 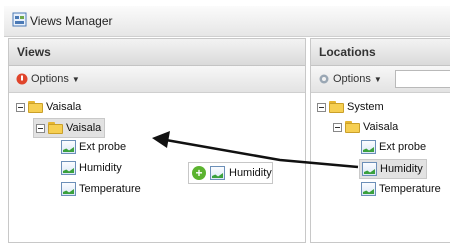 What do you see at coordinates (422, 79) in the screenshot?
I see `locations-search-input` at bounding box center [422, 79].